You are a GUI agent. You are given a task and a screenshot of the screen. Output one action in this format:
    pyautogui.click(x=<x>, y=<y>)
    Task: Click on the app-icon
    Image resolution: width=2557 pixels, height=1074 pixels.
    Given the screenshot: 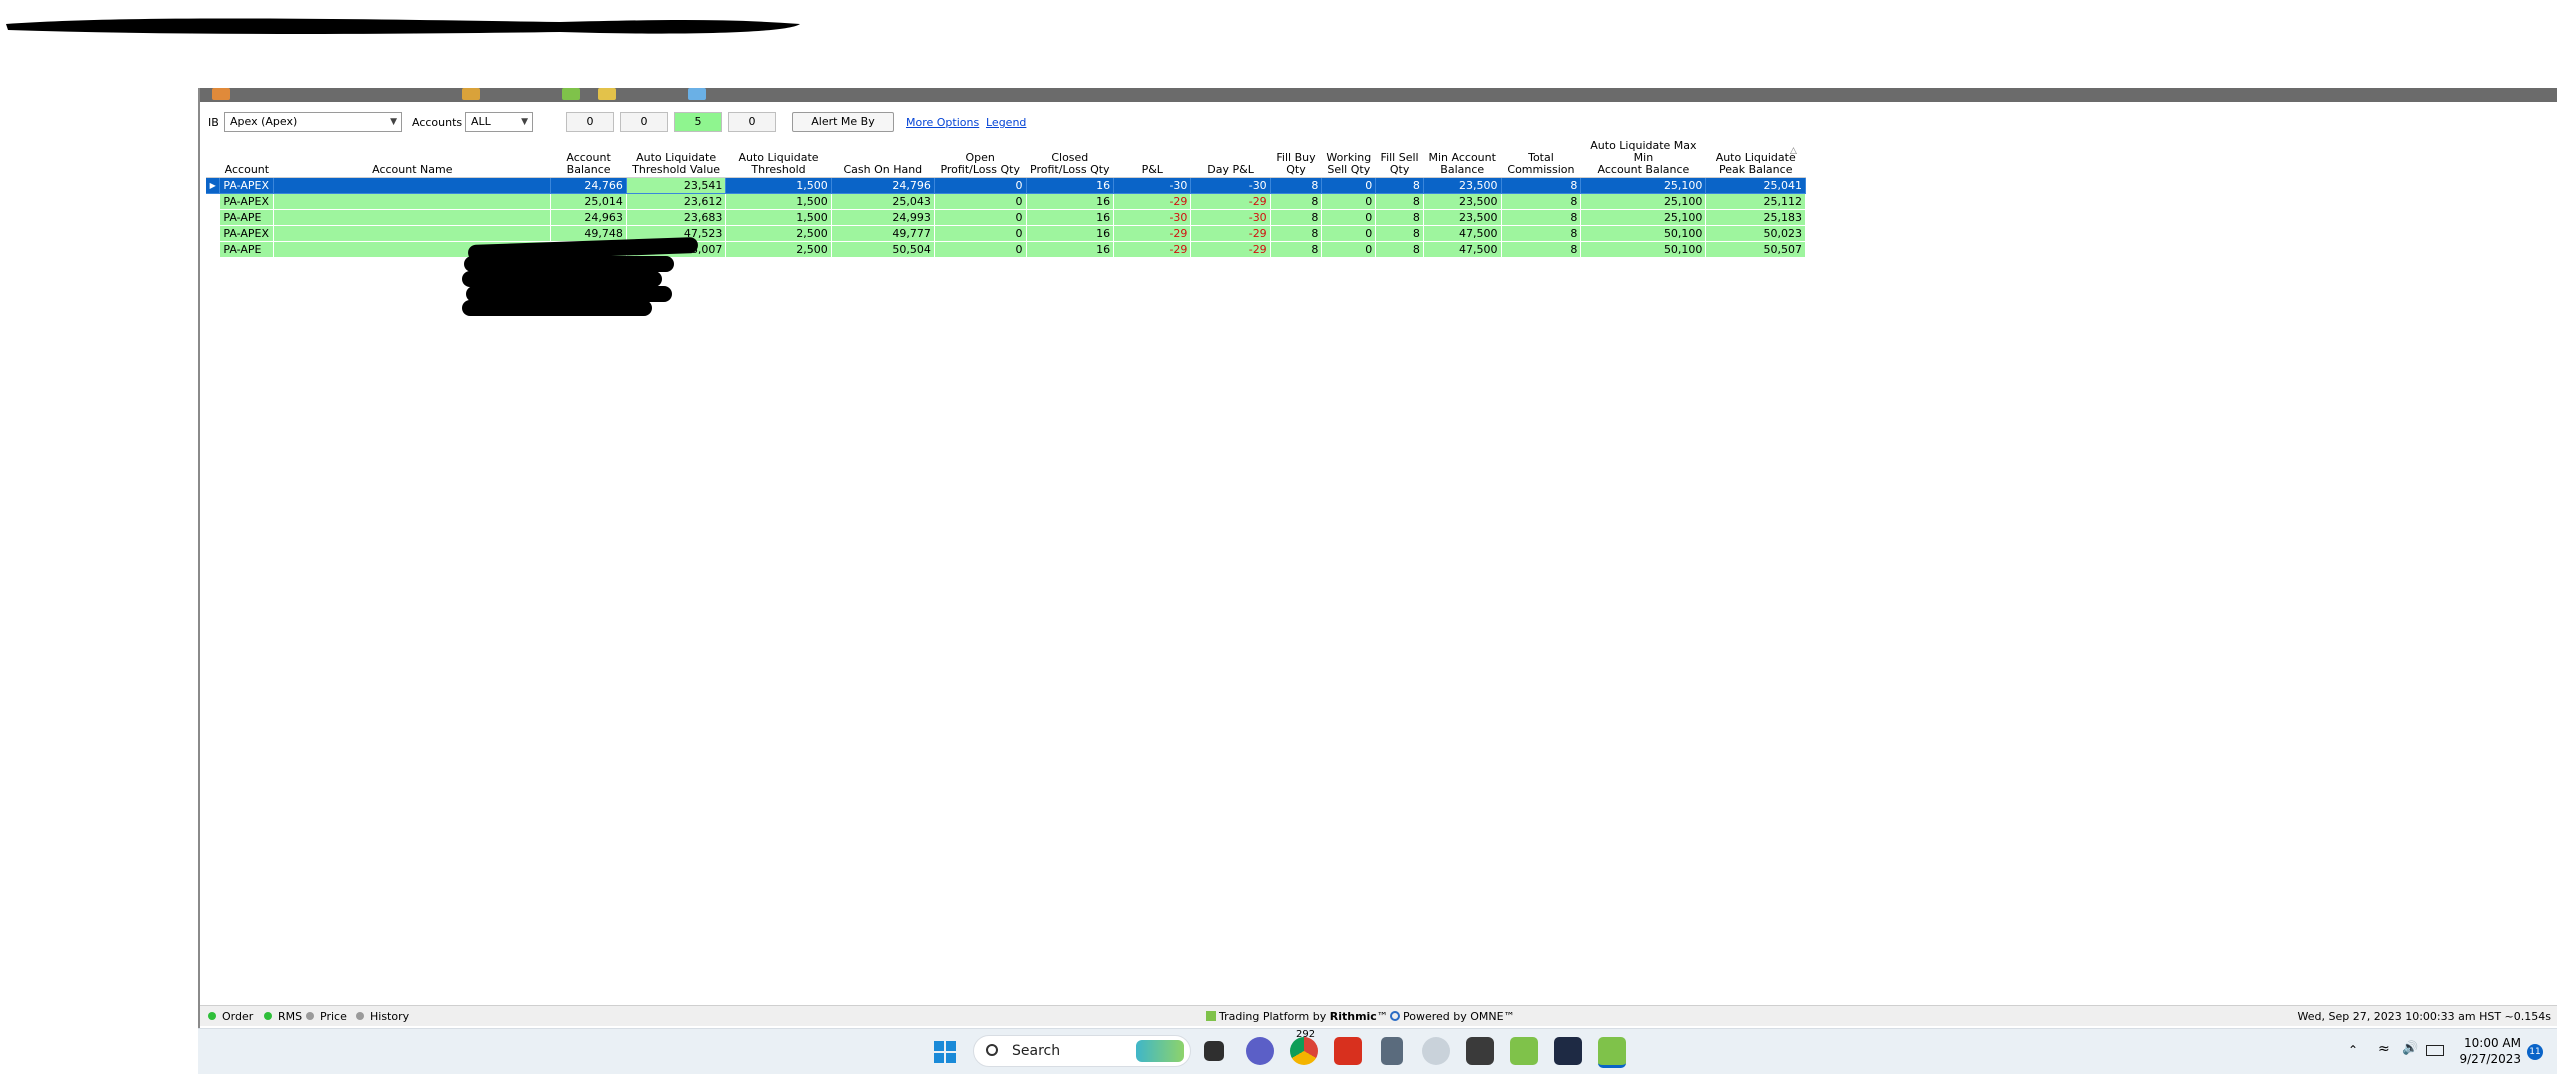 What is the action you would take?
    pyautogui.click(x=221, y=94)
    